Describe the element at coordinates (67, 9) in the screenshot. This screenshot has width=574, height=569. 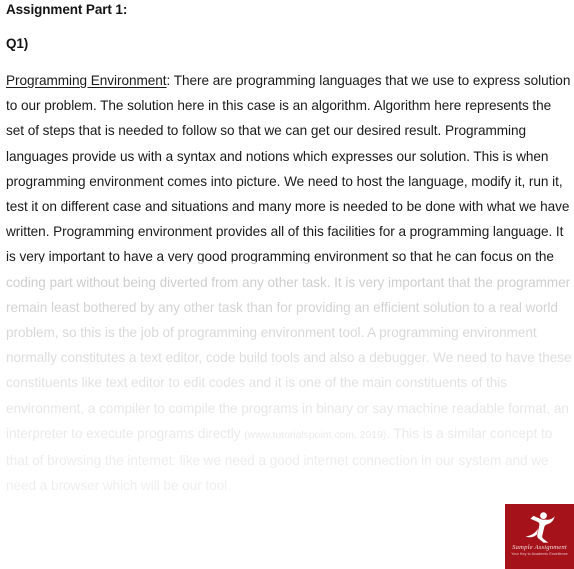
I see `page-title-assignment-part: Assignment Part 1:` at that location.